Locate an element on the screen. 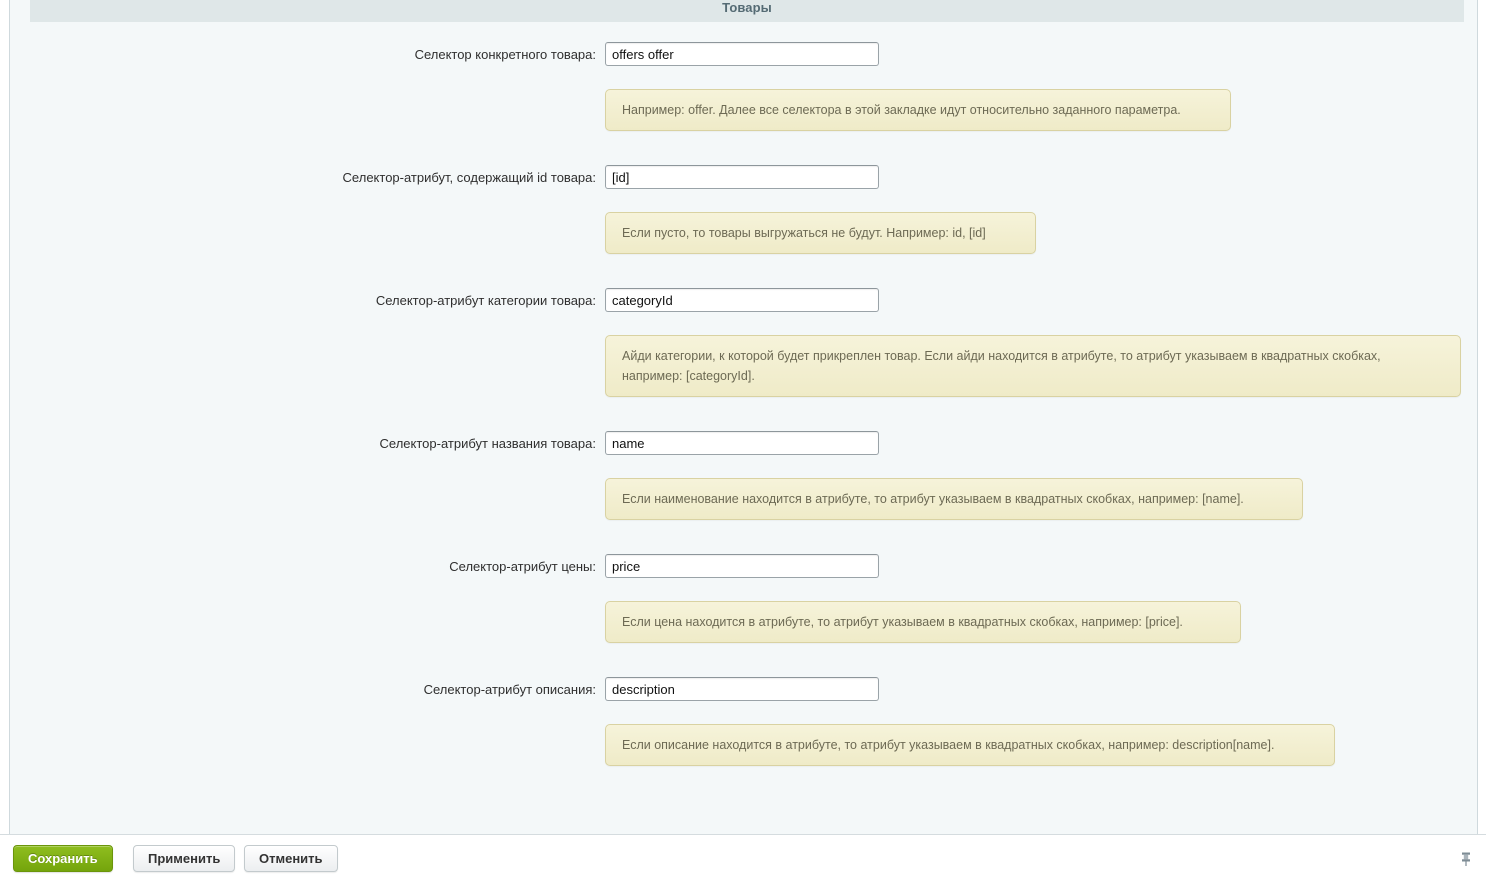 This screenshot has width=1486, height=880. product-price-selector-input is located at coordinates (742, 566).